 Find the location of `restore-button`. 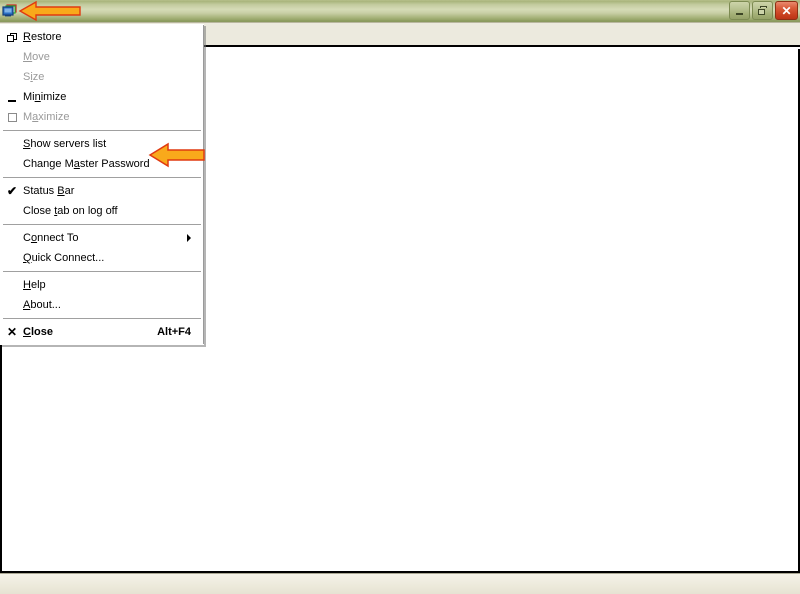

restore-button is located at coordinates (762, 10).